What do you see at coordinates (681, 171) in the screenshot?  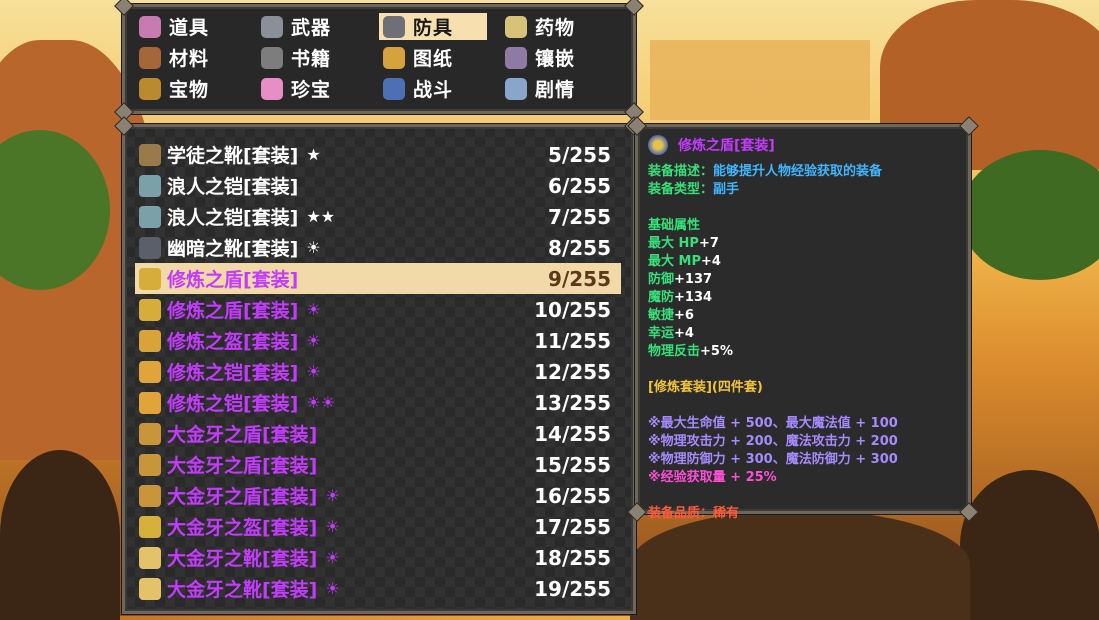 I see `desc-label: 装备描述：` at bounding box center [681, 171].